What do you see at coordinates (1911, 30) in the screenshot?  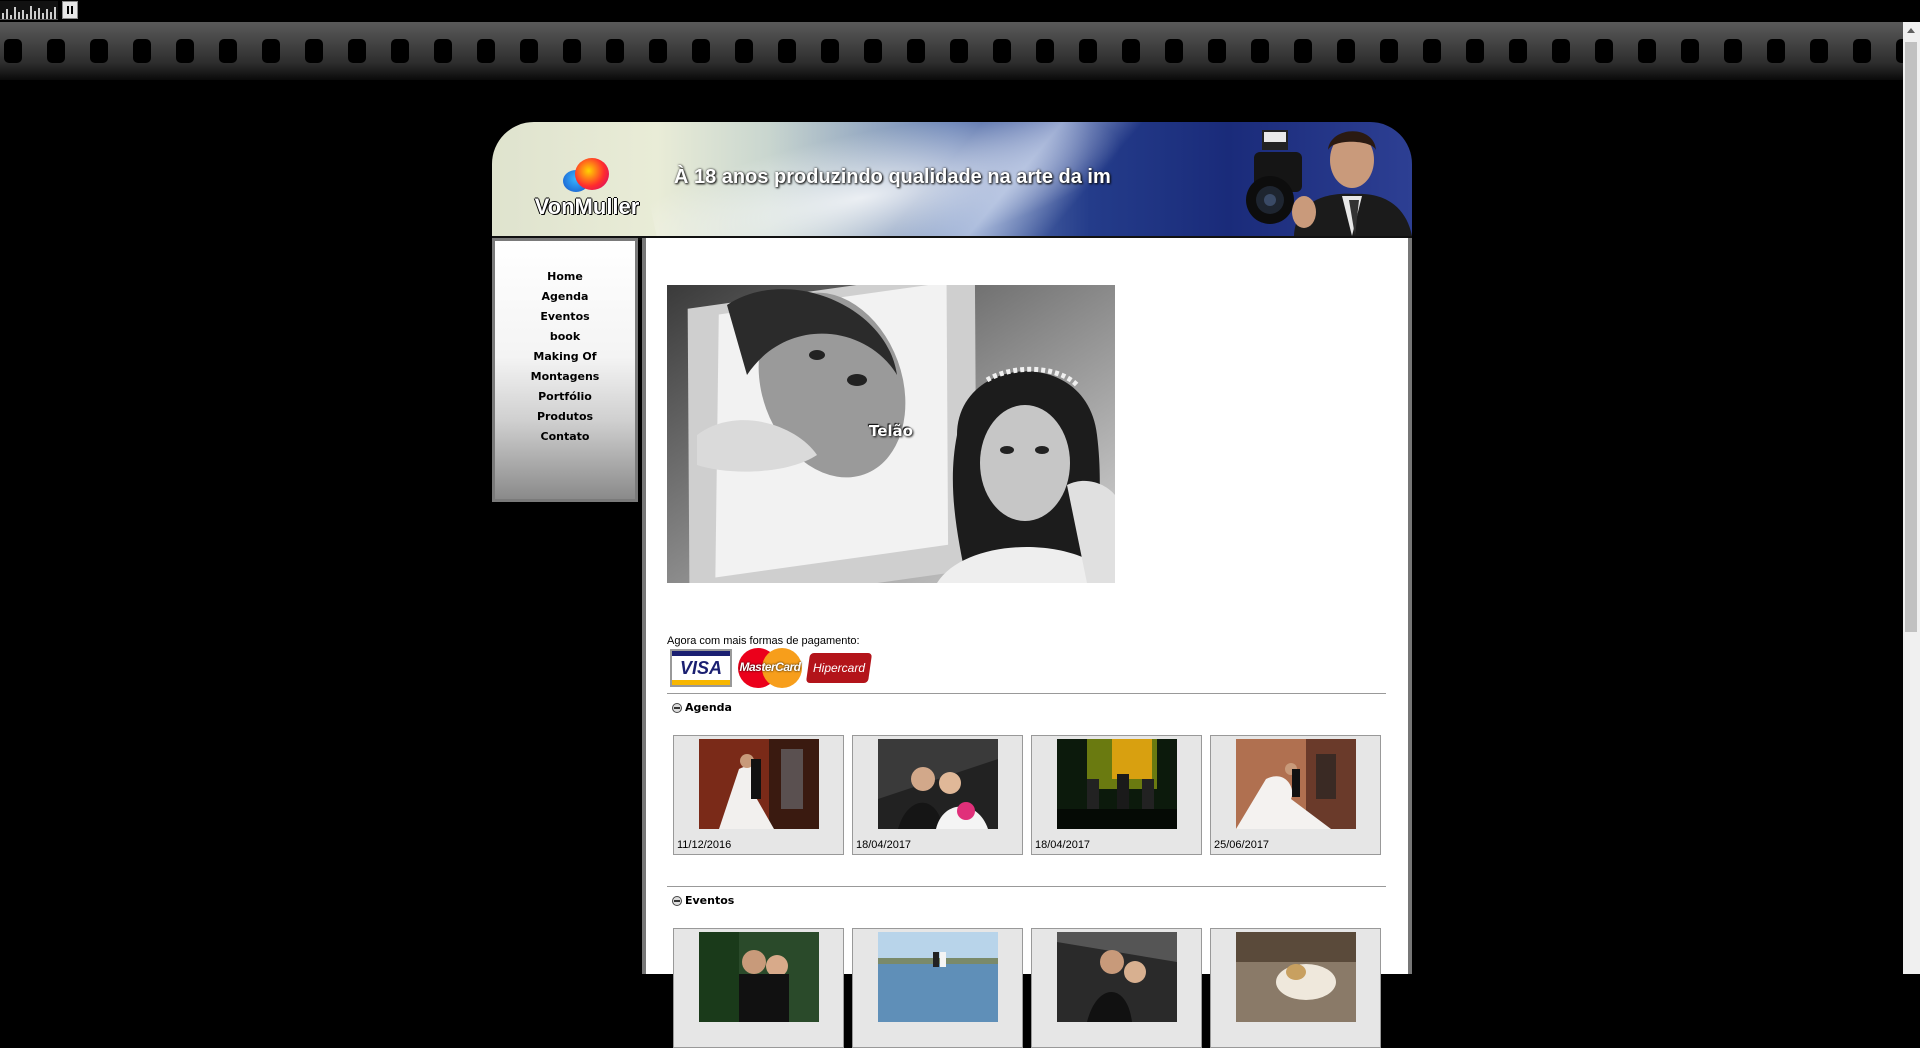 I see `scroll-up-arrow-icon` at bounding box center [1911, 30].